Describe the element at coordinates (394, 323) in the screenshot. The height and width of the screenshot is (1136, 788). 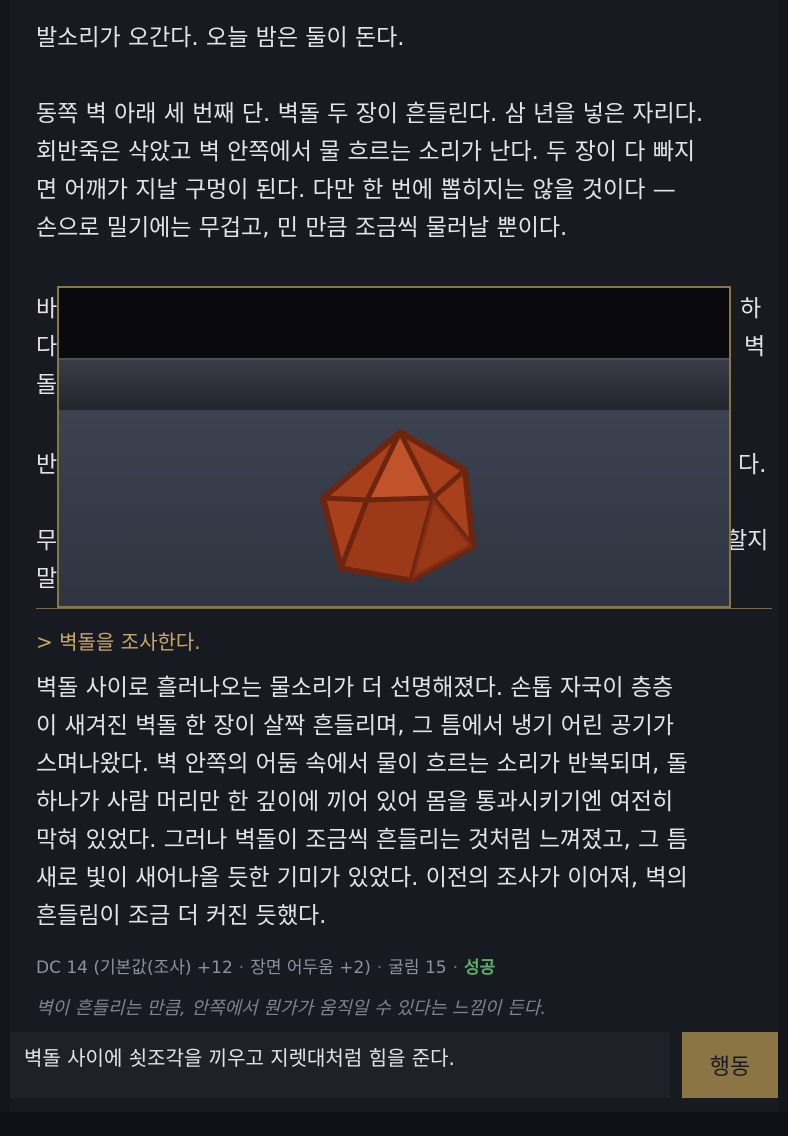
I see `dice-tray-shadow` at that location.